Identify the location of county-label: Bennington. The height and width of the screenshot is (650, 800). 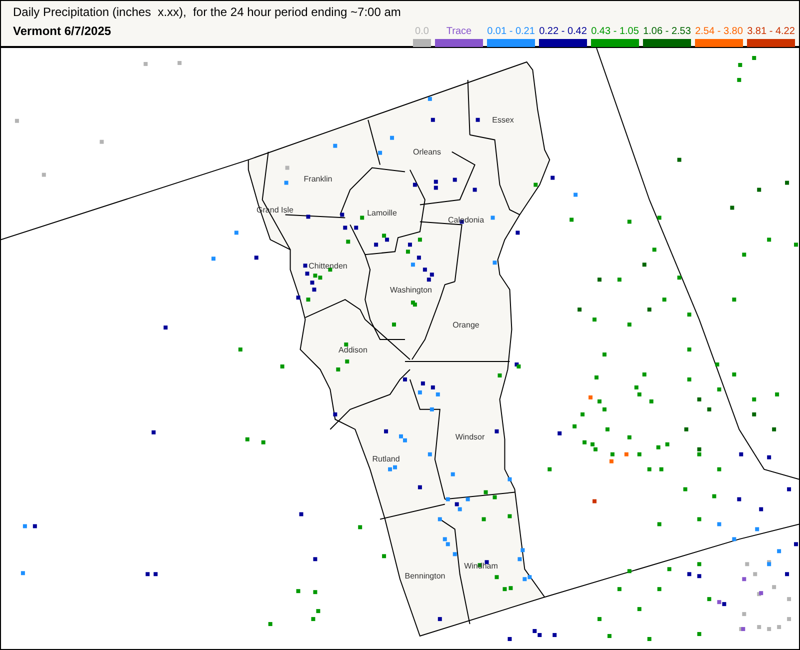
(425, 576).